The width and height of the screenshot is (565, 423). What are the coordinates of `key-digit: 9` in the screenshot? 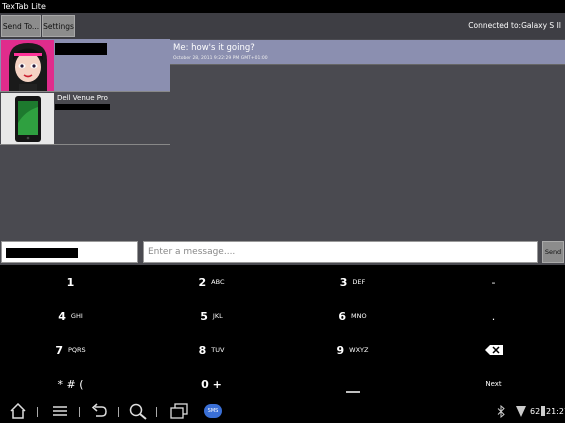 It's located at (340, 350).